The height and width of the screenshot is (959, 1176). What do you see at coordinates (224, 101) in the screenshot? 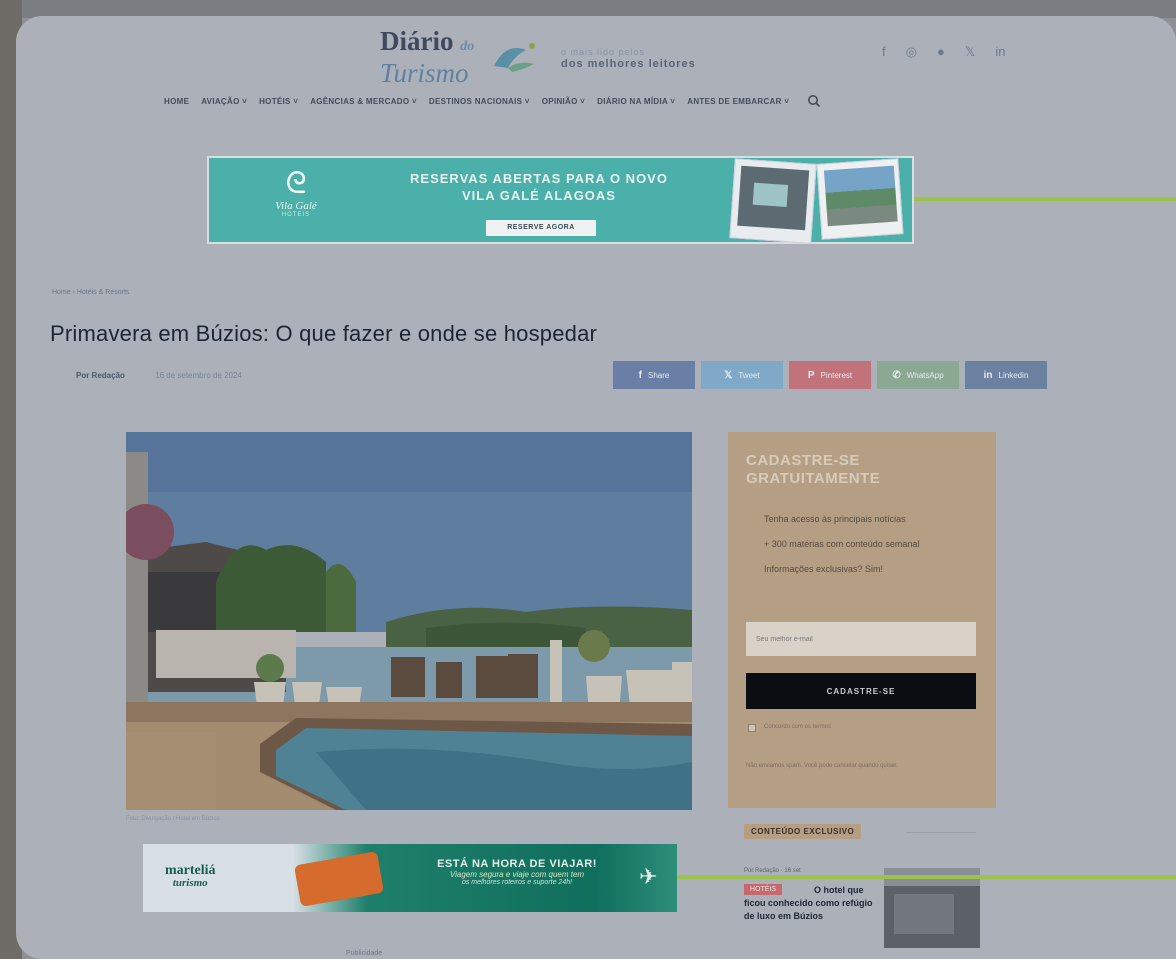
I see `nav-aviacao: AVIAÇÃO ˅` at bounding box center [224, 101].